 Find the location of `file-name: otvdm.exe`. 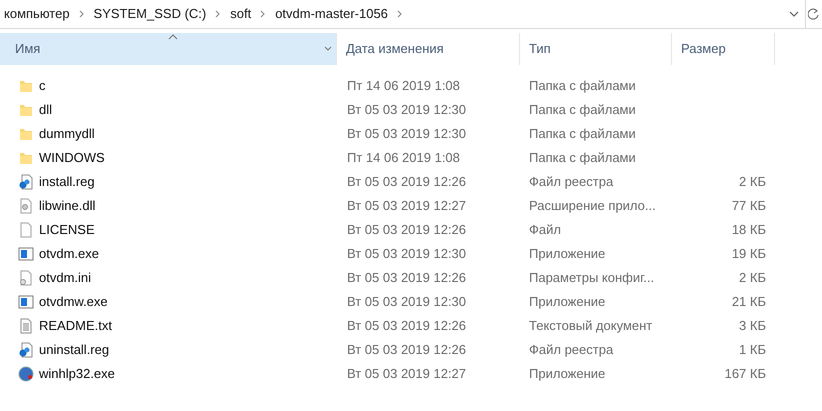

file-name: otvdm.exe is located at coordinates (69, 254).